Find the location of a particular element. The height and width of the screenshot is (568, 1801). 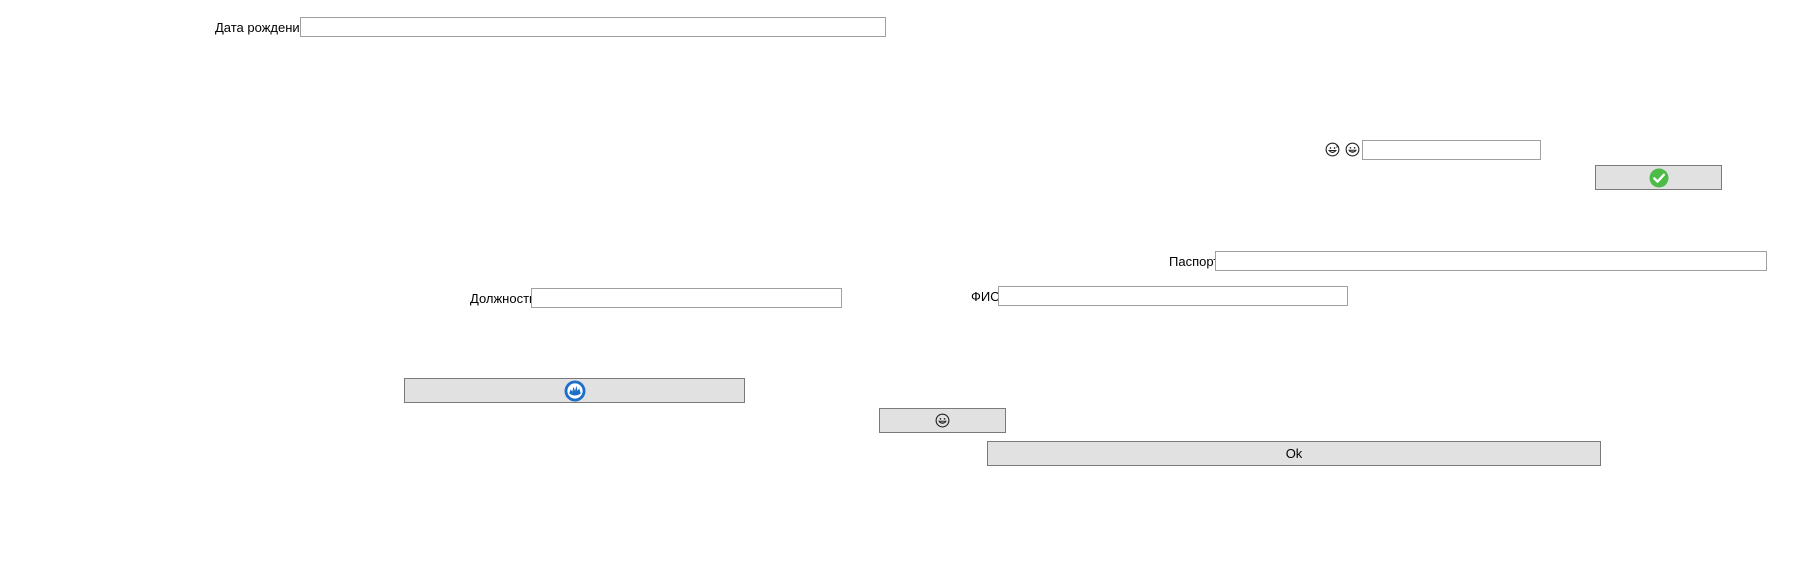

ok-button: Ok is located at coordinates (1294, 453).